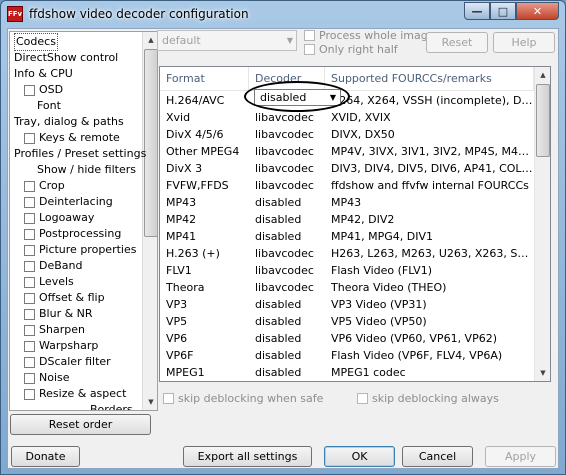 Image resolution: width=566 pixels, height=475 pixels. Describe the element at coordinates (347, 117) in the screenshot. I see `codec-list-row: Xvid libavcodec XVID, XVIX` at that location.